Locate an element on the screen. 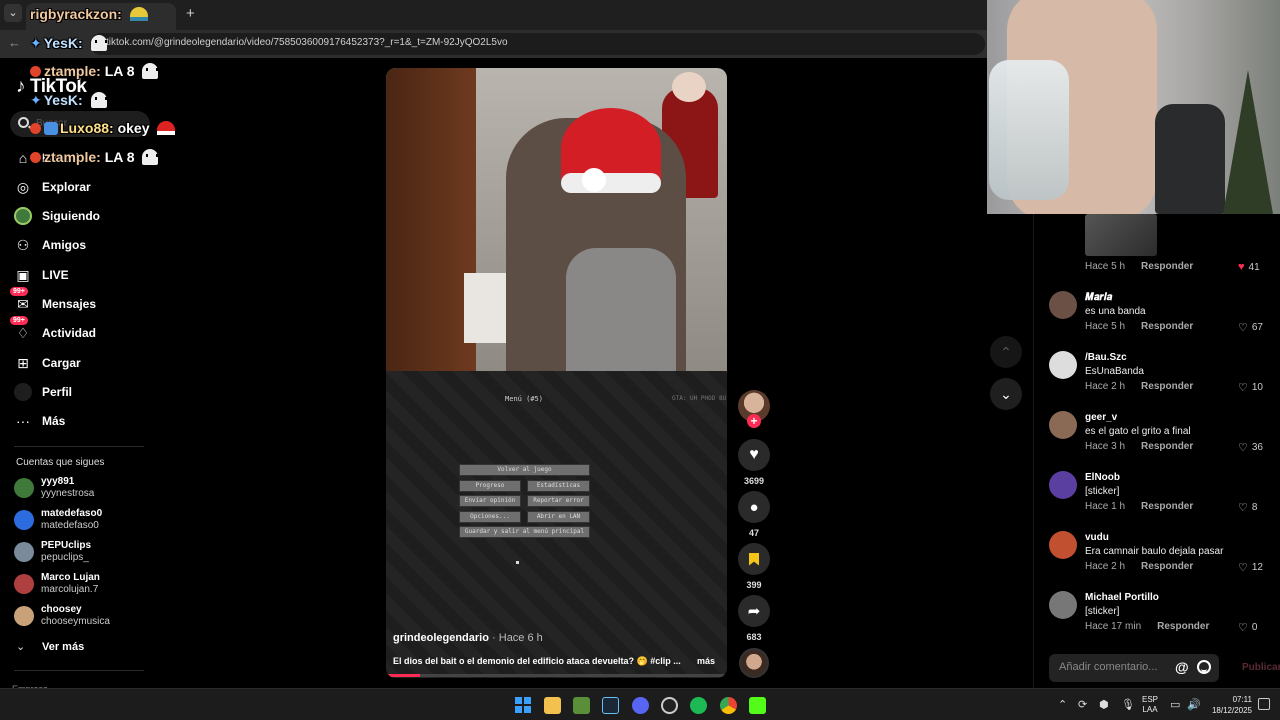 This screenshot has width=1280, height=720. follow-plus-button: + is located at coordinates (754, 421).